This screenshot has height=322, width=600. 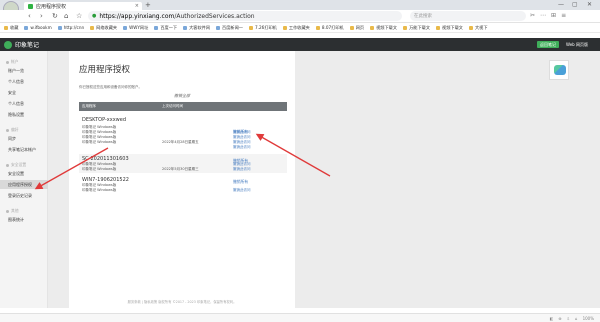 I want to click on bookmark-item: 收藏, so click(x=11, y=28).